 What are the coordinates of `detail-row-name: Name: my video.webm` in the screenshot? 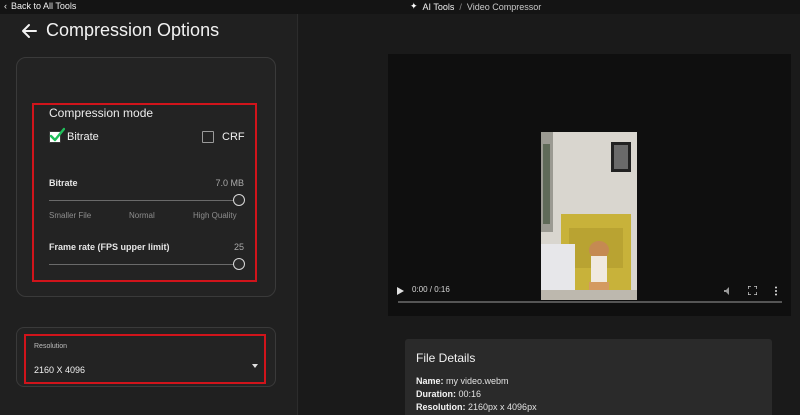 It's located at (462, 381).